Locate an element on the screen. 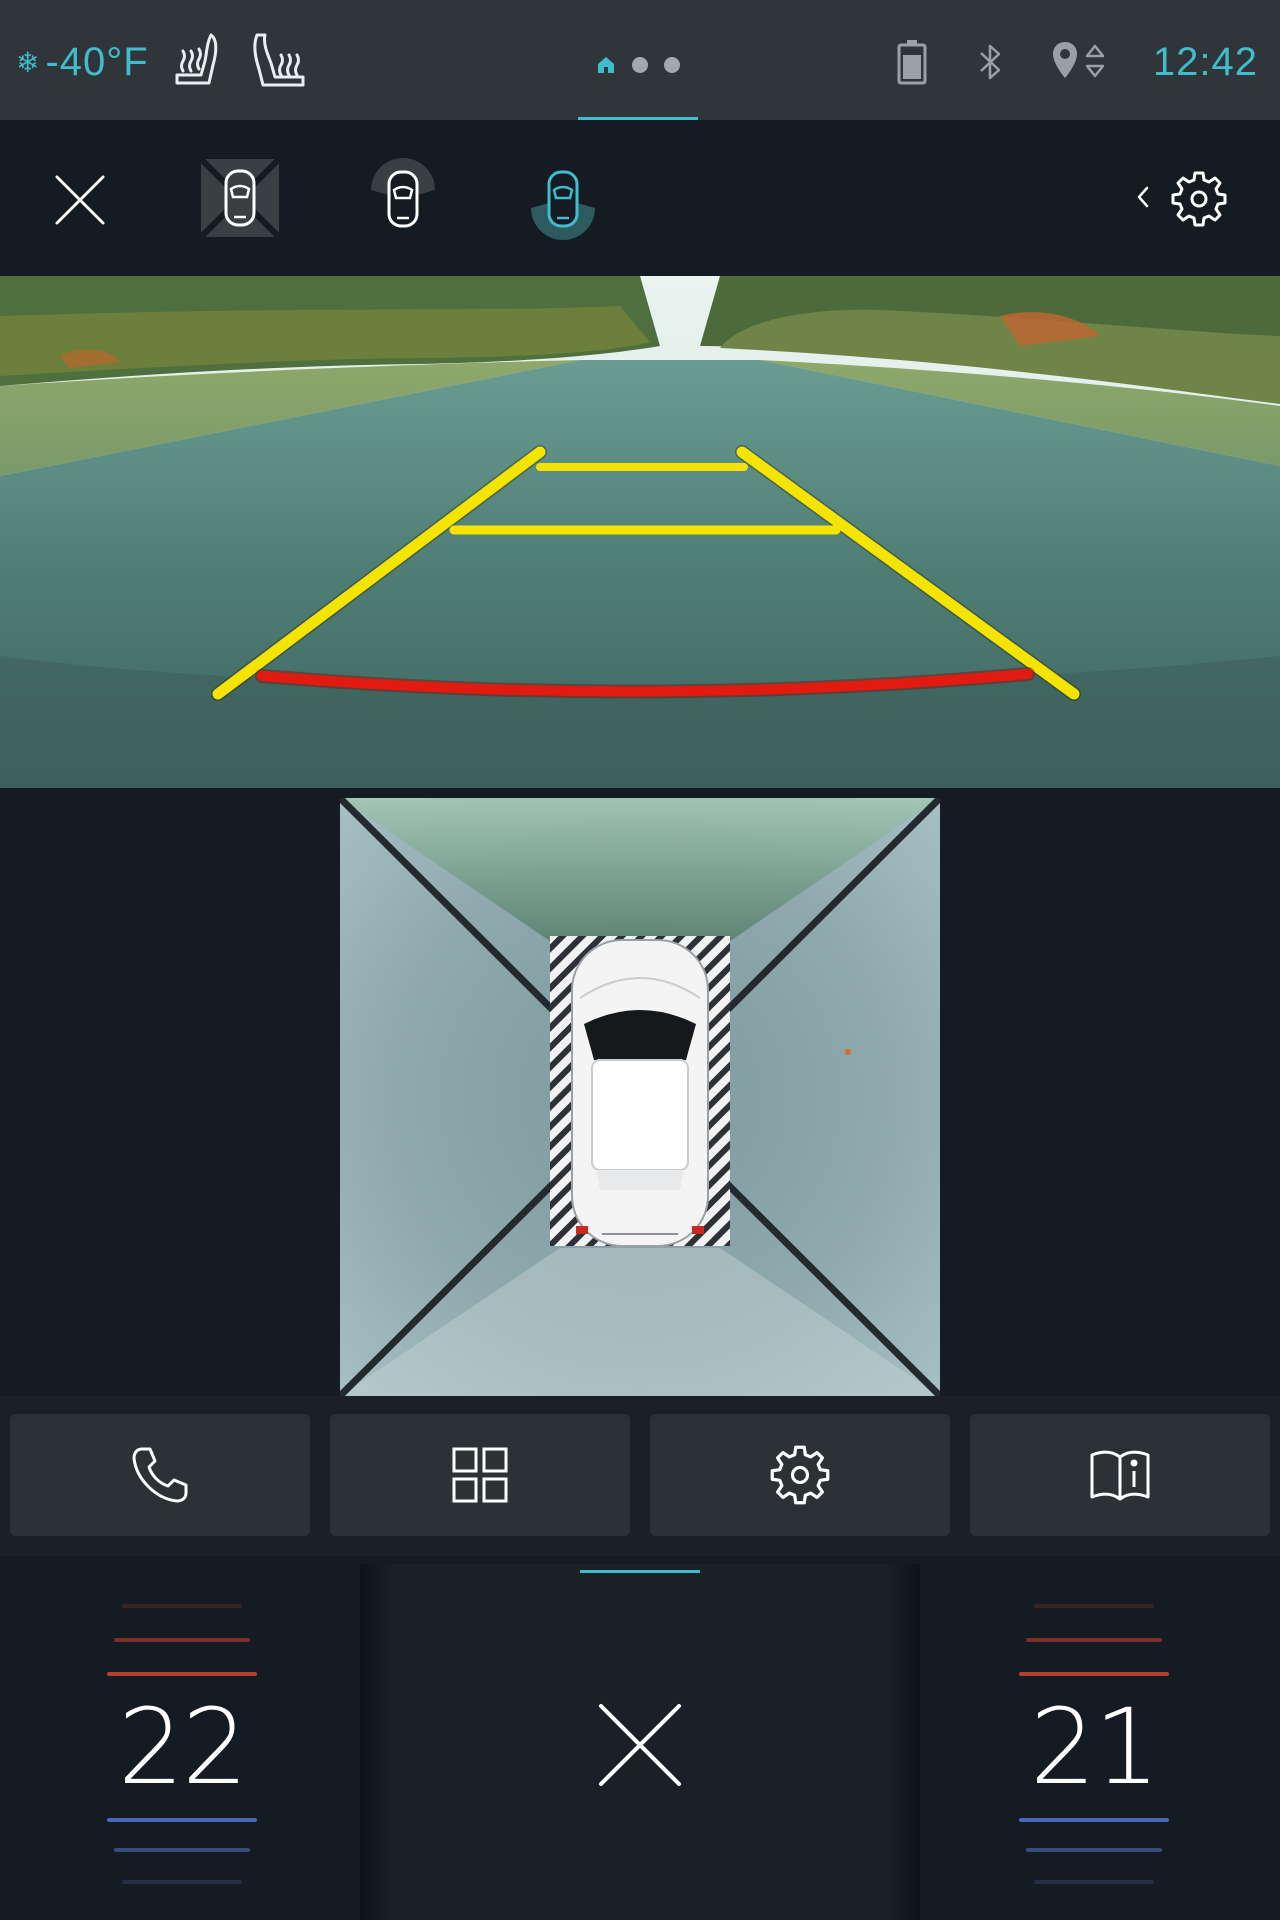  front-view-button is located at coordinates (403, 199).